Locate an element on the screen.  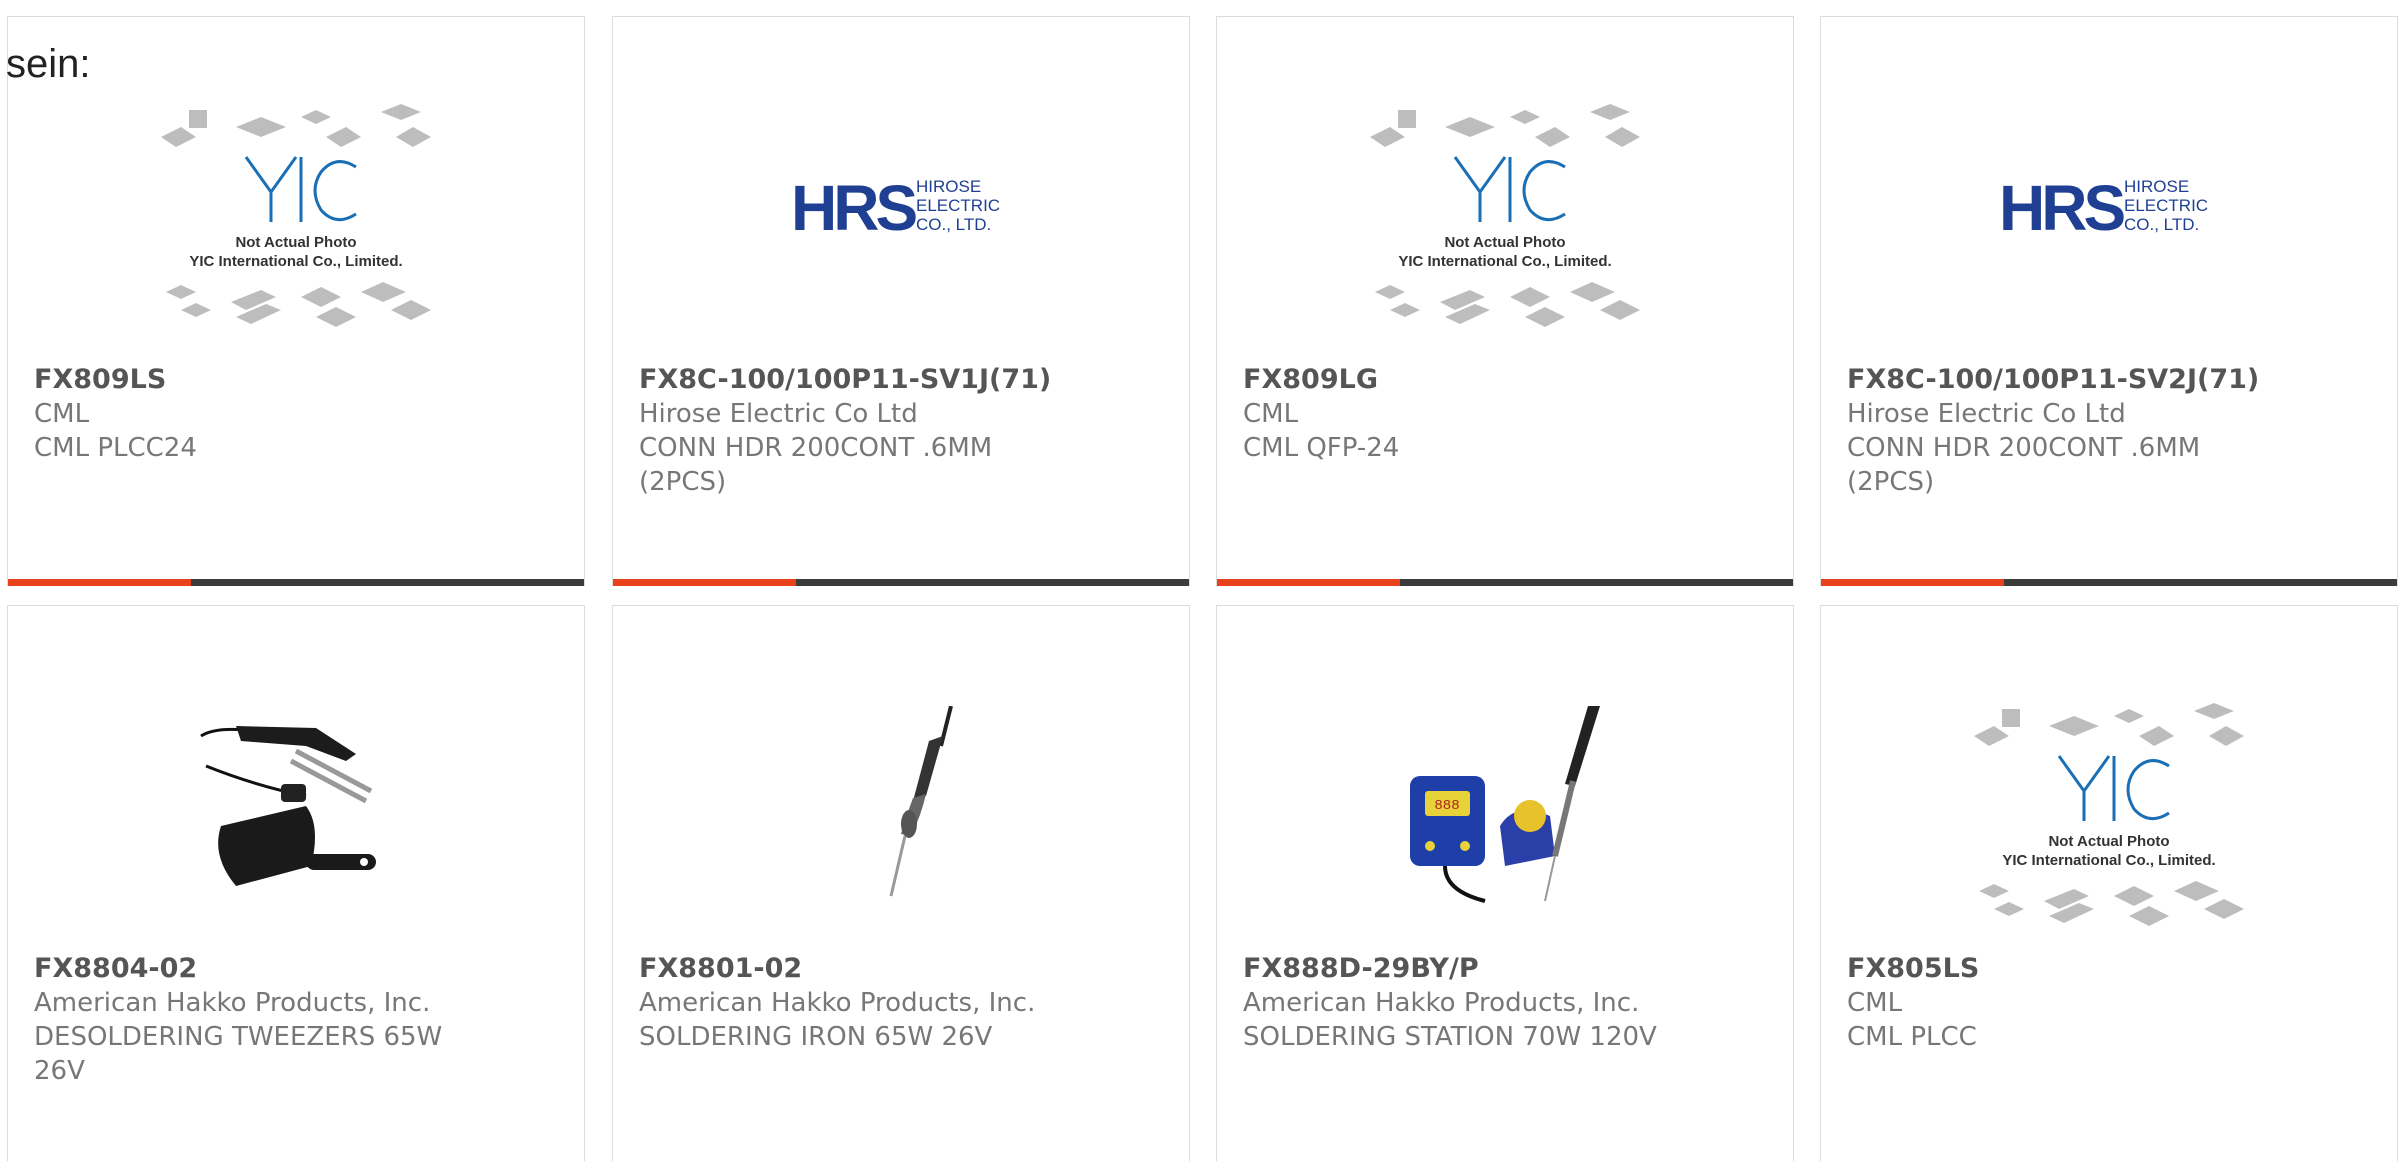
part-number: FX8804-02 is located at coordinates (244, 969).